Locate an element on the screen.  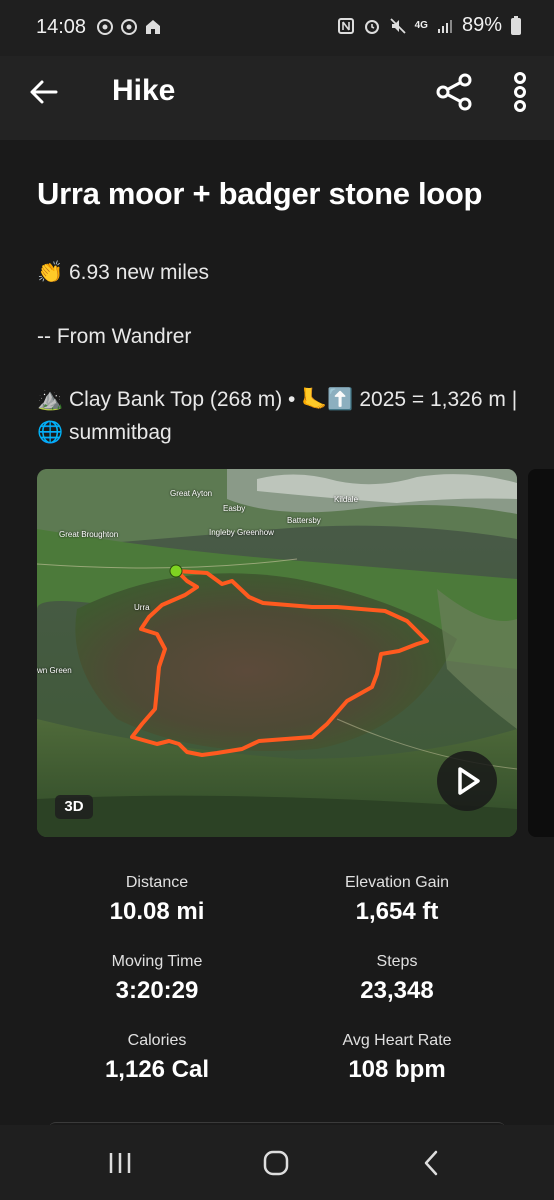
arrow-left-icon is located at coordinates (44, 92).